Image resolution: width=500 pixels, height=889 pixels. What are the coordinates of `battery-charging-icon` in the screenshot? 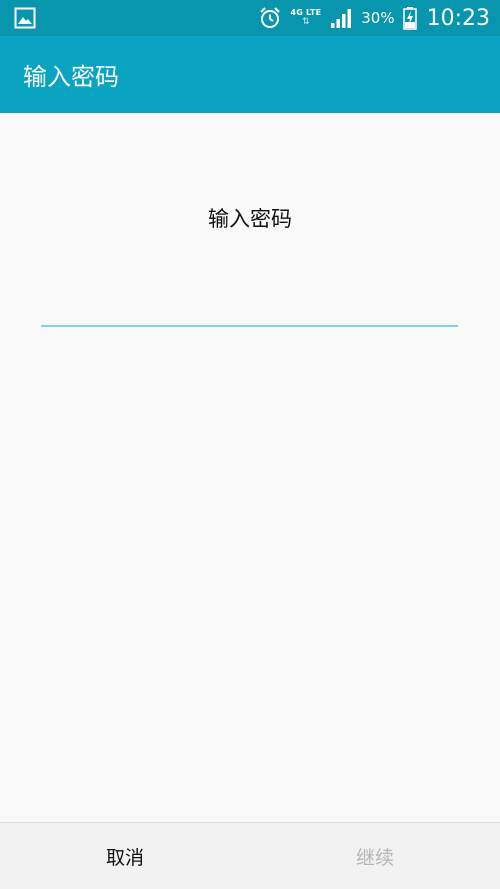 It's located at (409, 18).